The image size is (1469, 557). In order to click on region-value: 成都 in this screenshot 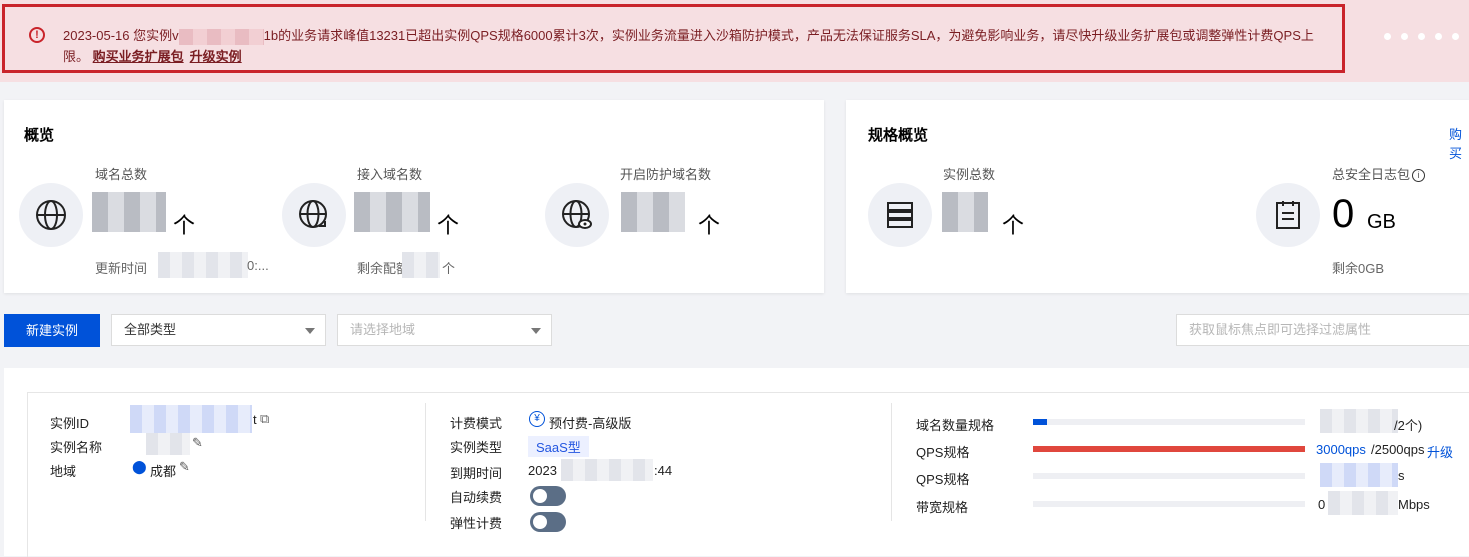, I will do `click(163, 471)`.